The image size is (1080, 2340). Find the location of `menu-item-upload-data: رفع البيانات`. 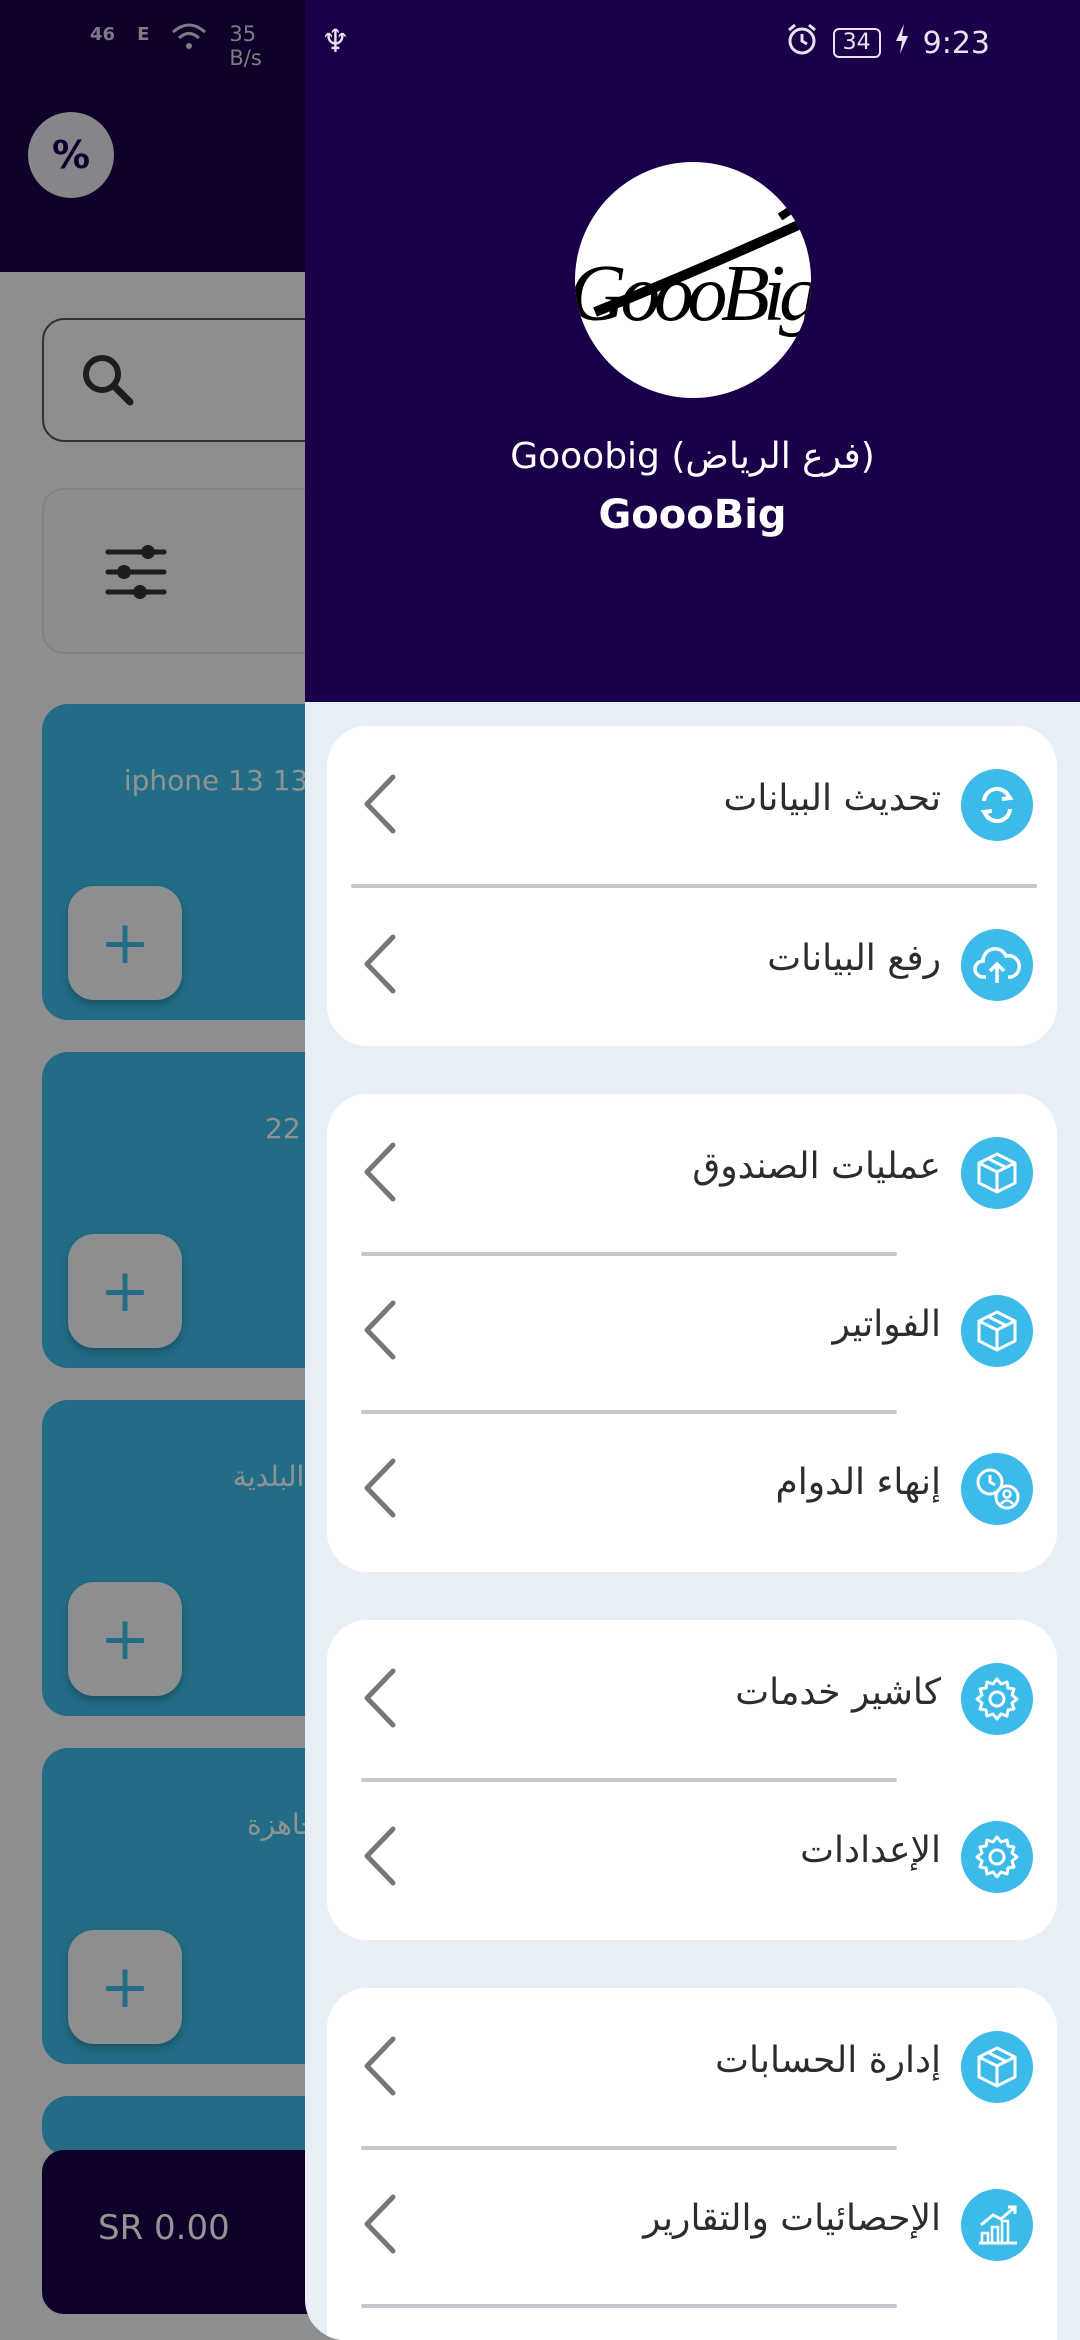

menu-item-upload-data: رفع البيانات is located at coordinates (692, 965).